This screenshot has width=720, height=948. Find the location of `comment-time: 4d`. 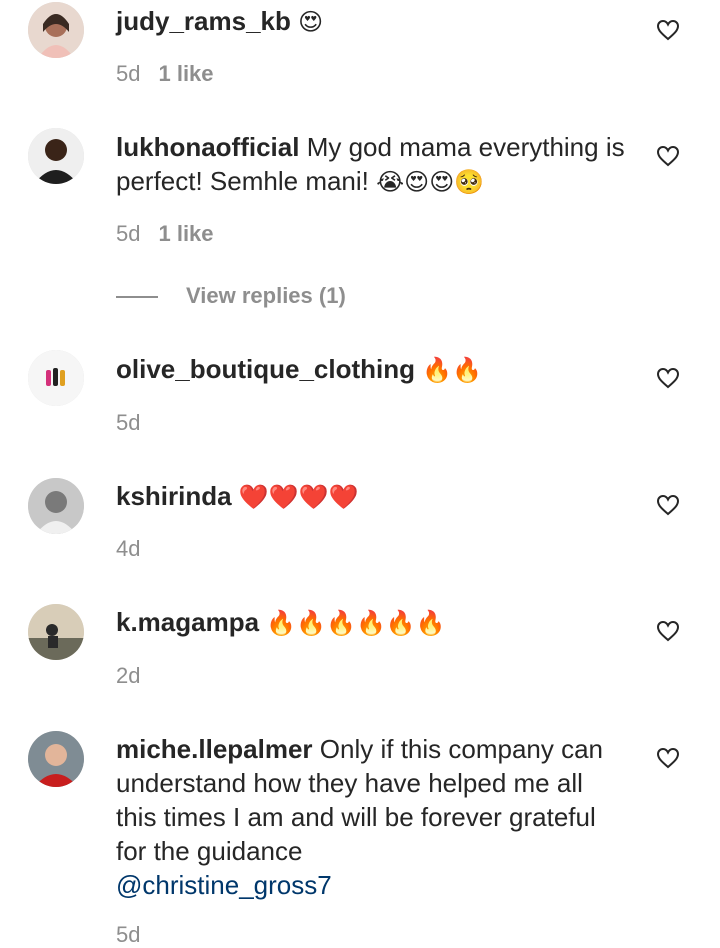

comment-time: 4d is located at coordinates (128, 548).